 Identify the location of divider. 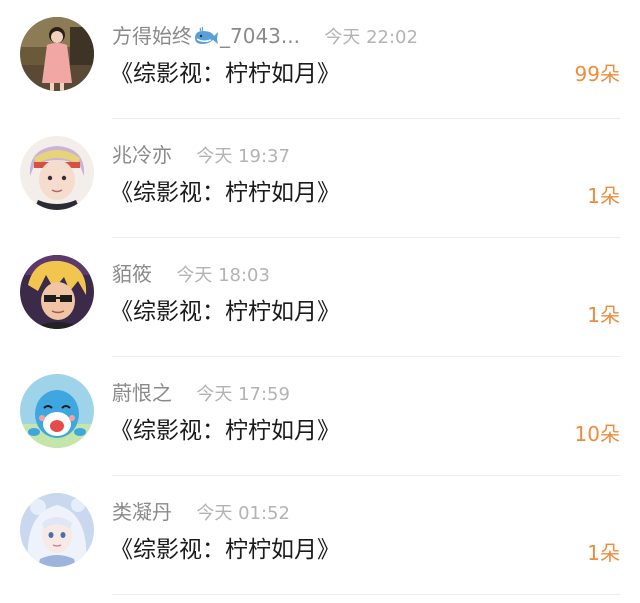
(366, 594).